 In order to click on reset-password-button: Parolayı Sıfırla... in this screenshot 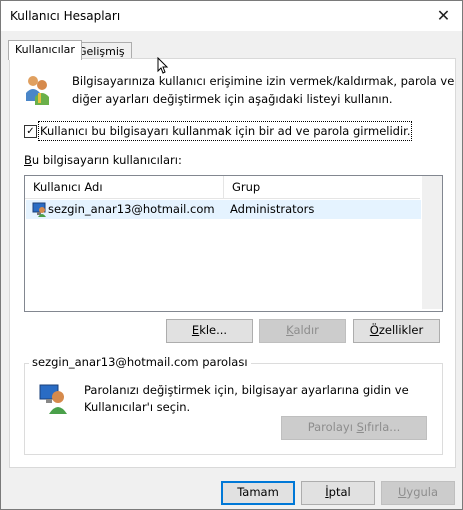, I will do `click(354, 428)`.